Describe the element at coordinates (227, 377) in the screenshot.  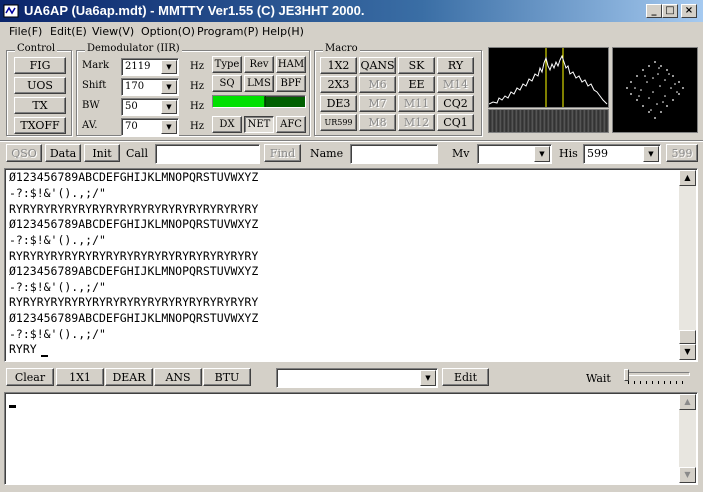
I see `btu-button: BTU` at that location.